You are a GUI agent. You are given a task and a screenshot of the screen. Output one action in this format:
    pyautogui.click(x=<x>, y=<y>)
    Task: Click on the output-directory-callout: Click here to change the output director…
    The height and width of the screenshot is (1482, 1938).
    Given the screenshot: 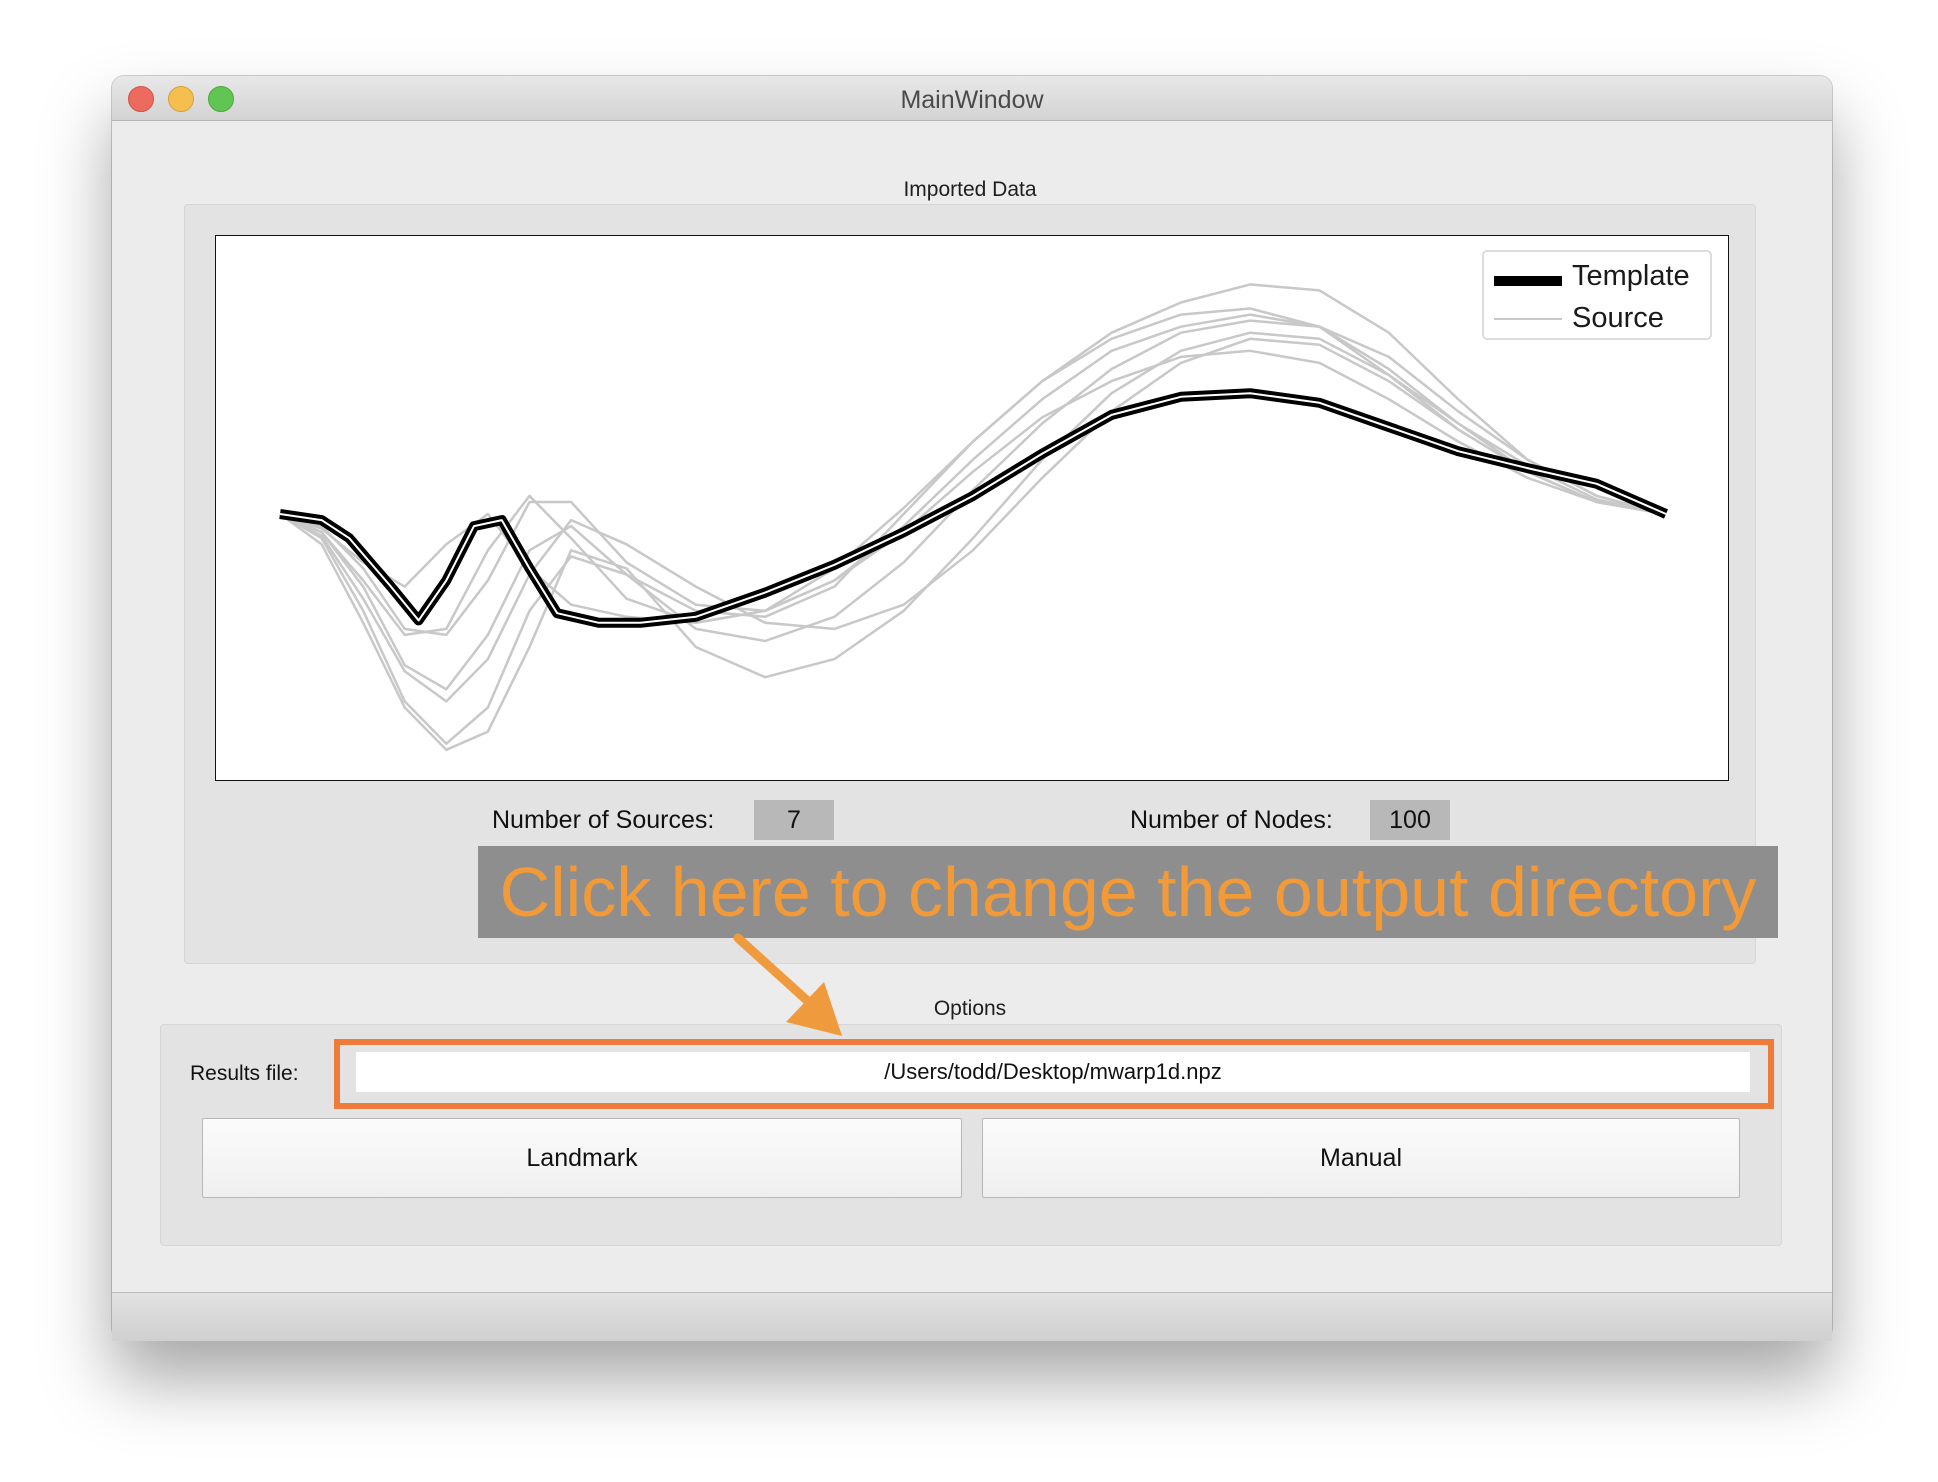 What is the action you would take?
    pyautogui.click(x=1128, y=892)
    